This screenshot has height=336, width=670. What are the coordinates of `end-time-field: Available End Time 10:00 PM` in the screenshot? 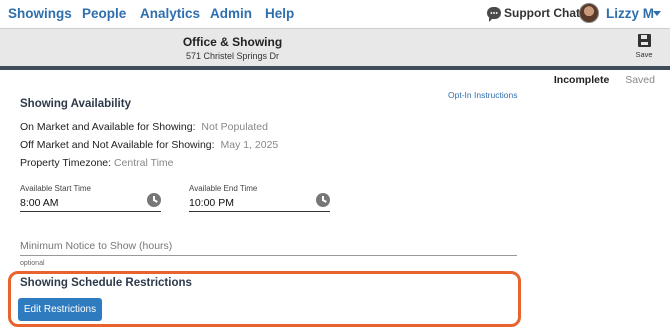 It's located at (259, 198).